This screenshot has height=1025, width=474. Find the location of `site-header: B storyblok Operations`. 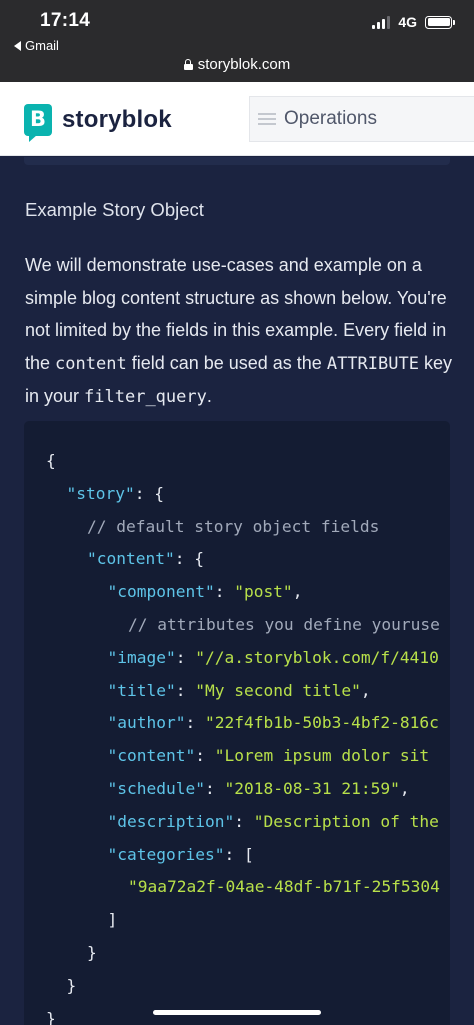

site-header: B storyblok Operations is located at coordinates (237, 119).